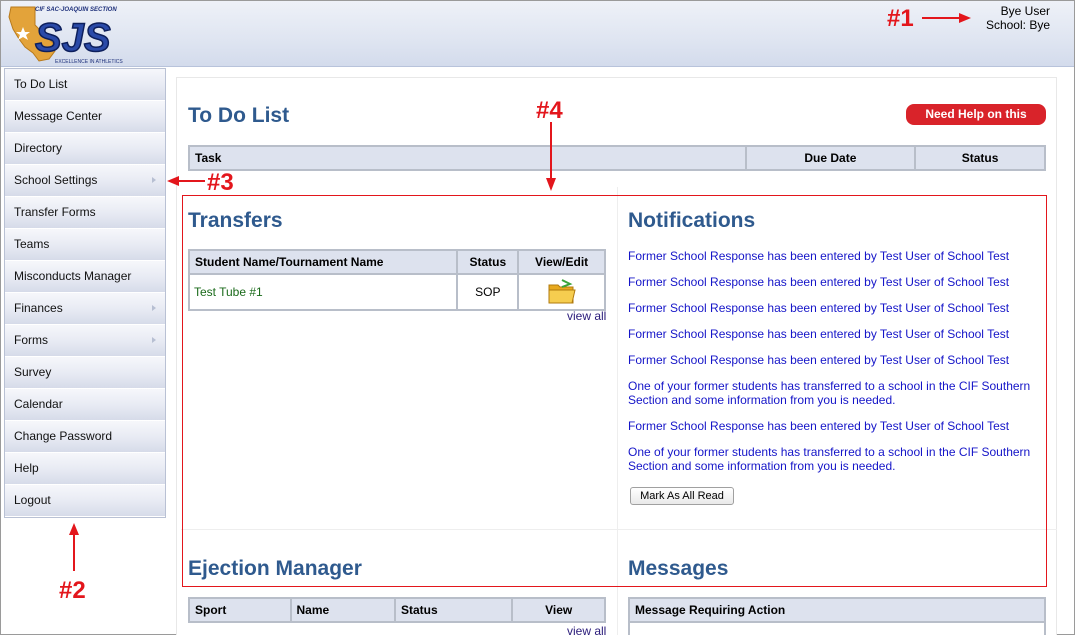 This screenshot has width=1075, height=635. Describe the element at coordinates (549, 110) in the screenshot. I see `annotation-label-4: #4` at that location.